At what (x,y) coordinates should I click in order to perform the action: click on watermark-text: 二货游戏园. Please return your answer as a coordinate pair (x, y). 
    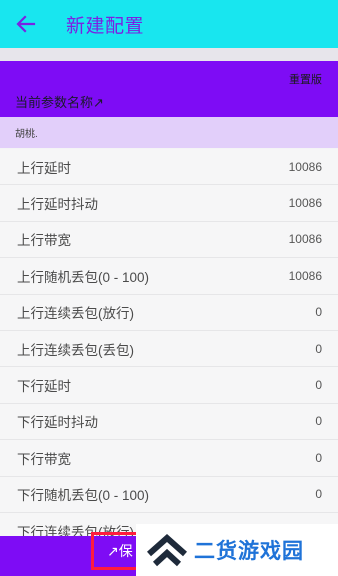
    Looking at the image, I should click on (249, 551).